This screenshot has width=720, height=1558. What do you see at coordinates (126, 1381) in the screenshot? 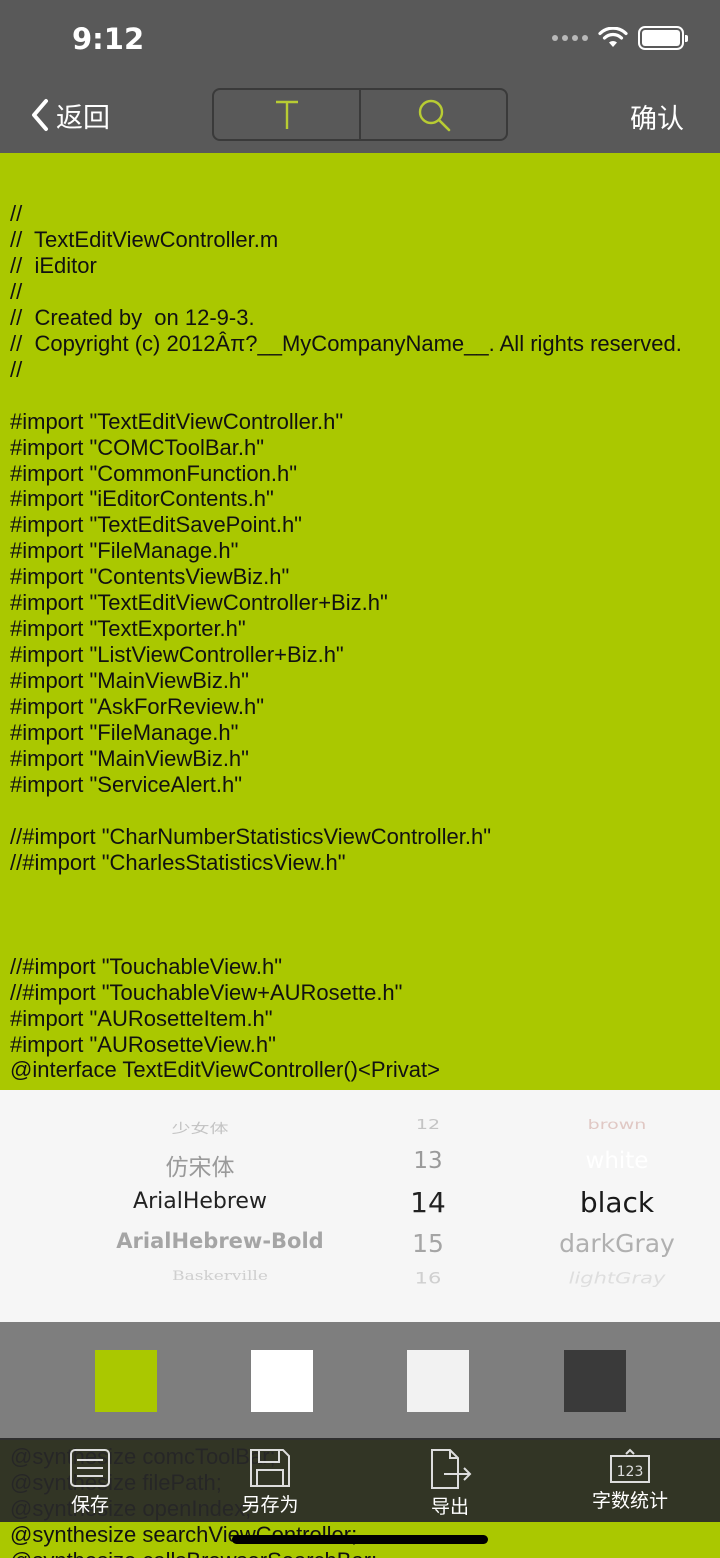
I see `swatch-green` at bounding box center [126, 1381].